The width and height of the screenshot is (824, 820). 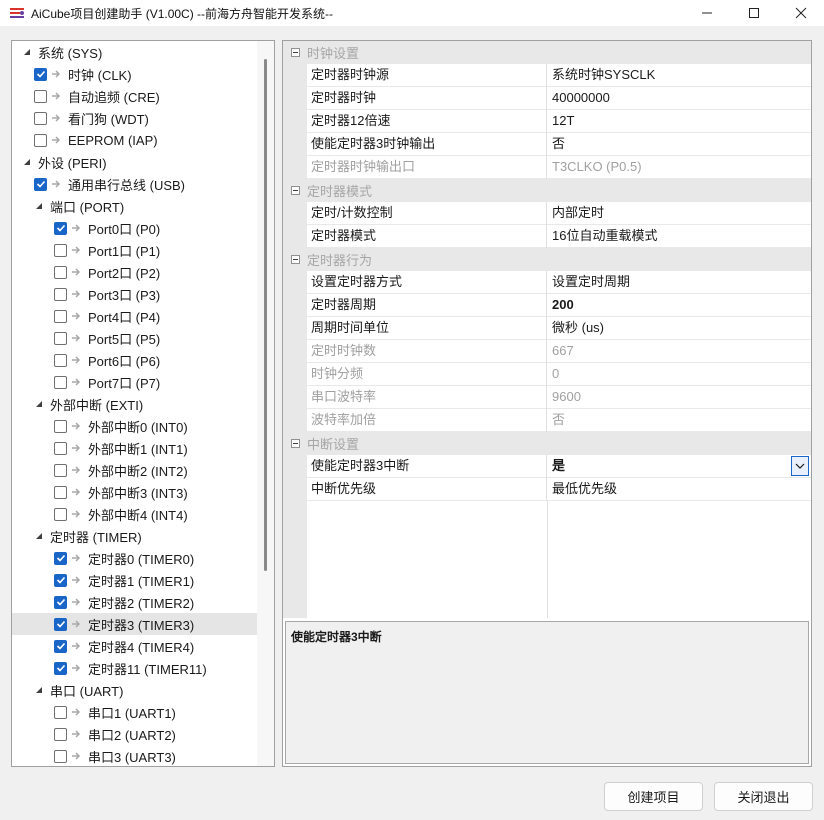 I want to click on tree-item: Port2口 (P2), so click(x=134, y=272).